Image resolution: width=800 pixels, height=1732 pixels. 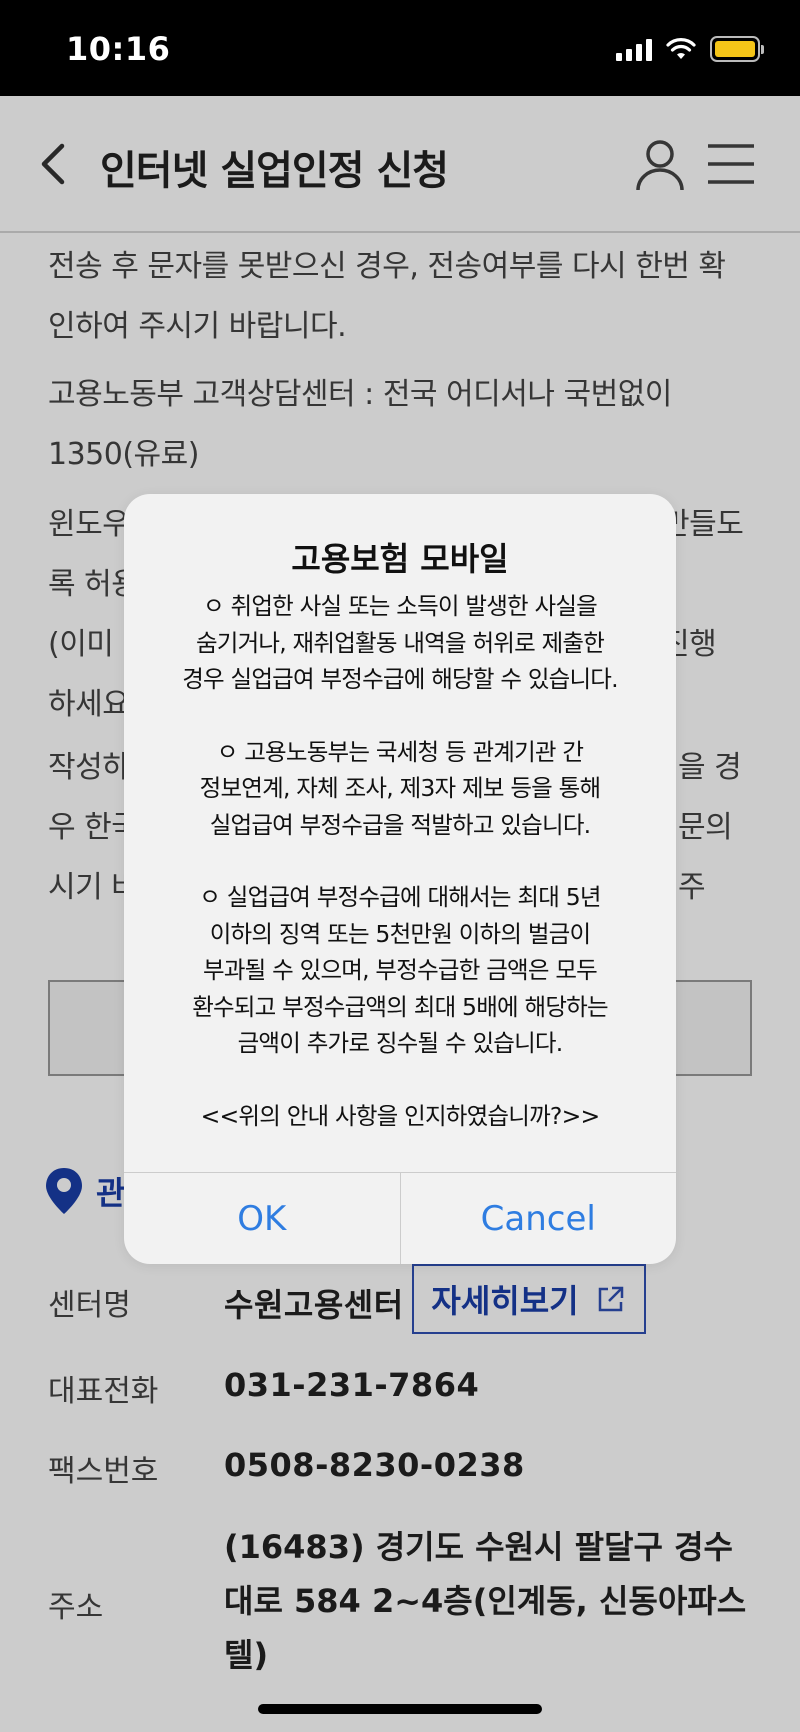 I want to click on cellular-signal-icon, so click(x=634, y=49).